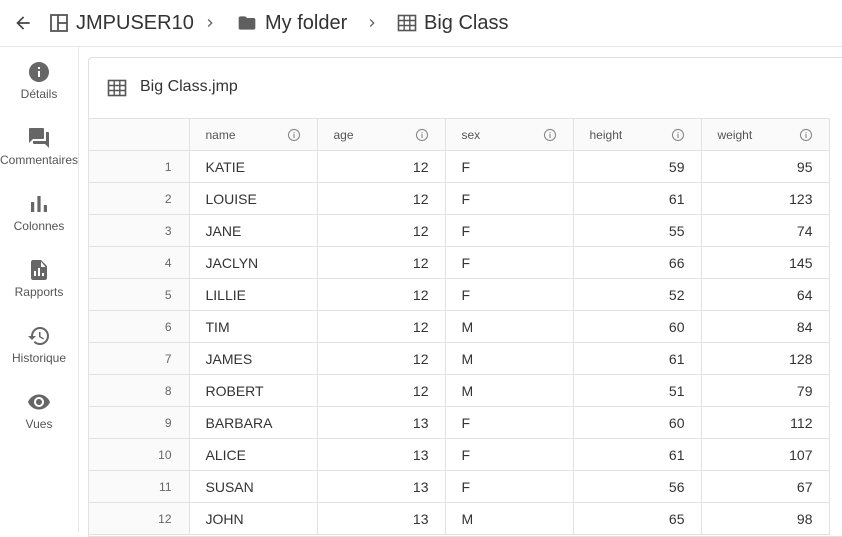 The image size is (842, 537). What do you see at coordinates (291, 23) in the screenshot?
I see `breadcrumb-folder: My folder` at bounding box center [291, 23].